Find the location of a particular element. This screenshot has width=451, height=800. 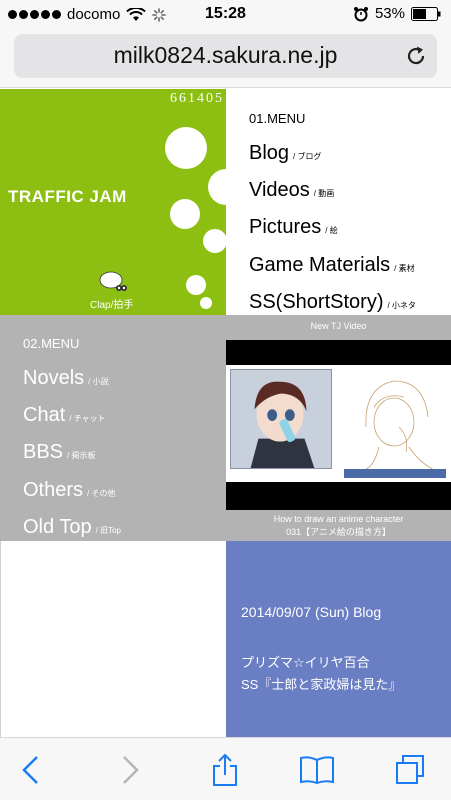

menu-item-sub: / 動画 is located at coordinates (324, 193).